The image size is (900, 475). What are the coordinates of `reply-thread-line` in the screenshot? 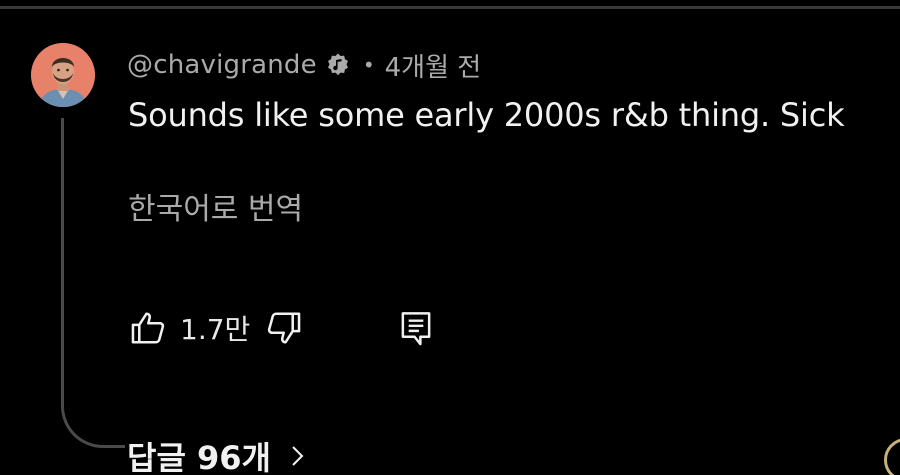 It's located at (93, 283).